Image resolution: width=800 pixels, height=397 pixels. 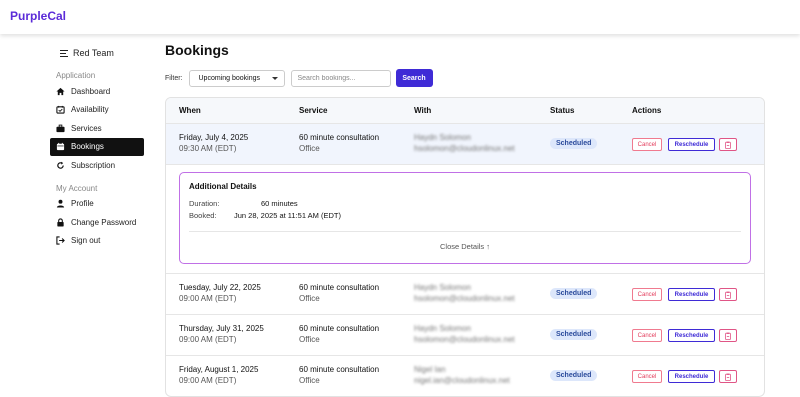 What do you see at coordinates (82, 204) in the screenshot?
I see `sidebar-item-label: Profile` at bounding box center [82, 204].